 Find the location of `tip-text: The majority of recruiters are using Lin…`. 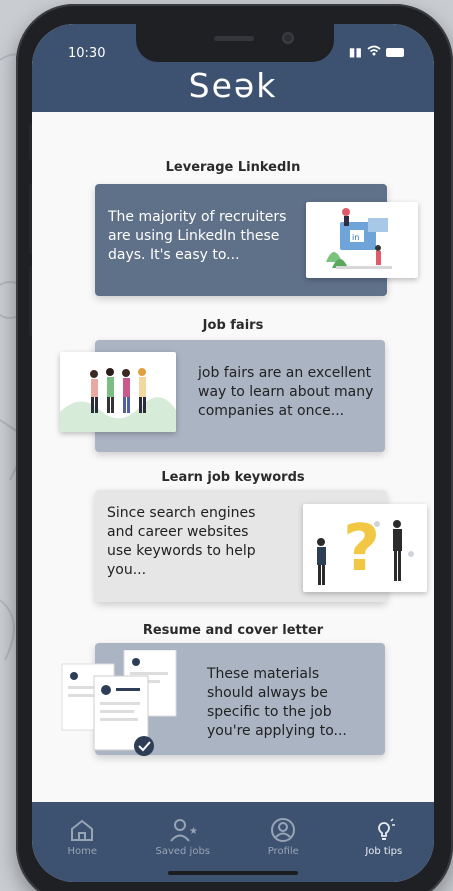

tip-text: The majority of recruiters are using Lin… is located at coordinates (197, 236).